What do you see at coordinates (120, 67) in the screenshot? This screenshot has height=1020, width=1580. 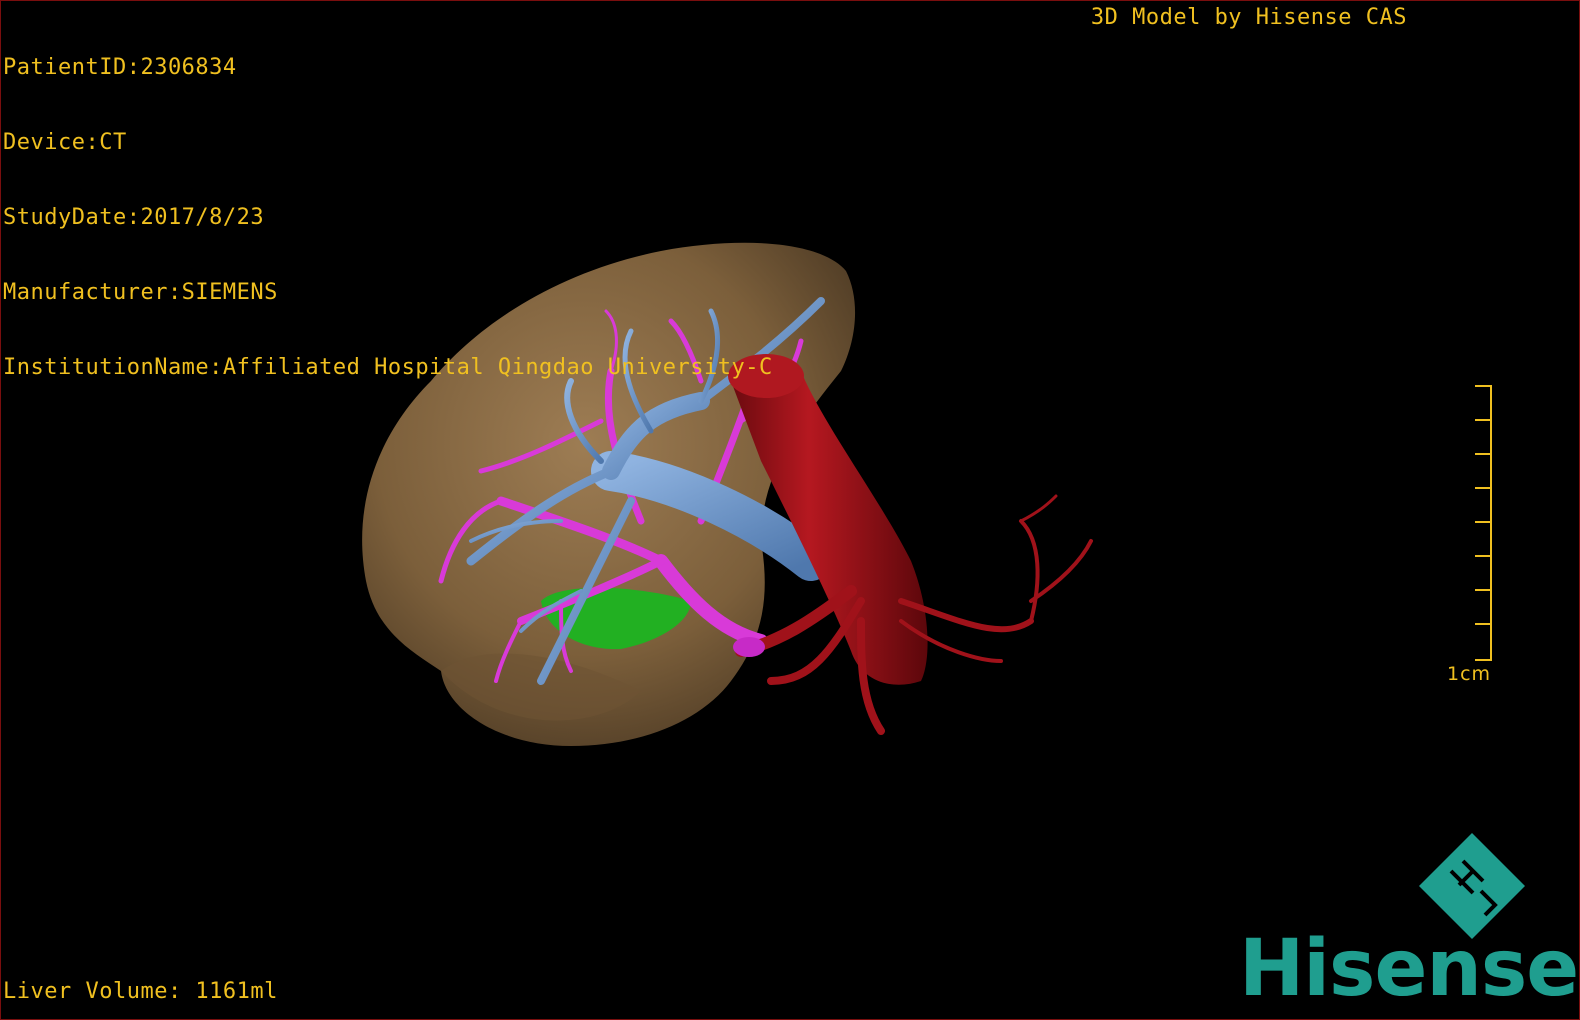 I see `patient-id: PatientID:2306834` at bounding box center [120, 67].